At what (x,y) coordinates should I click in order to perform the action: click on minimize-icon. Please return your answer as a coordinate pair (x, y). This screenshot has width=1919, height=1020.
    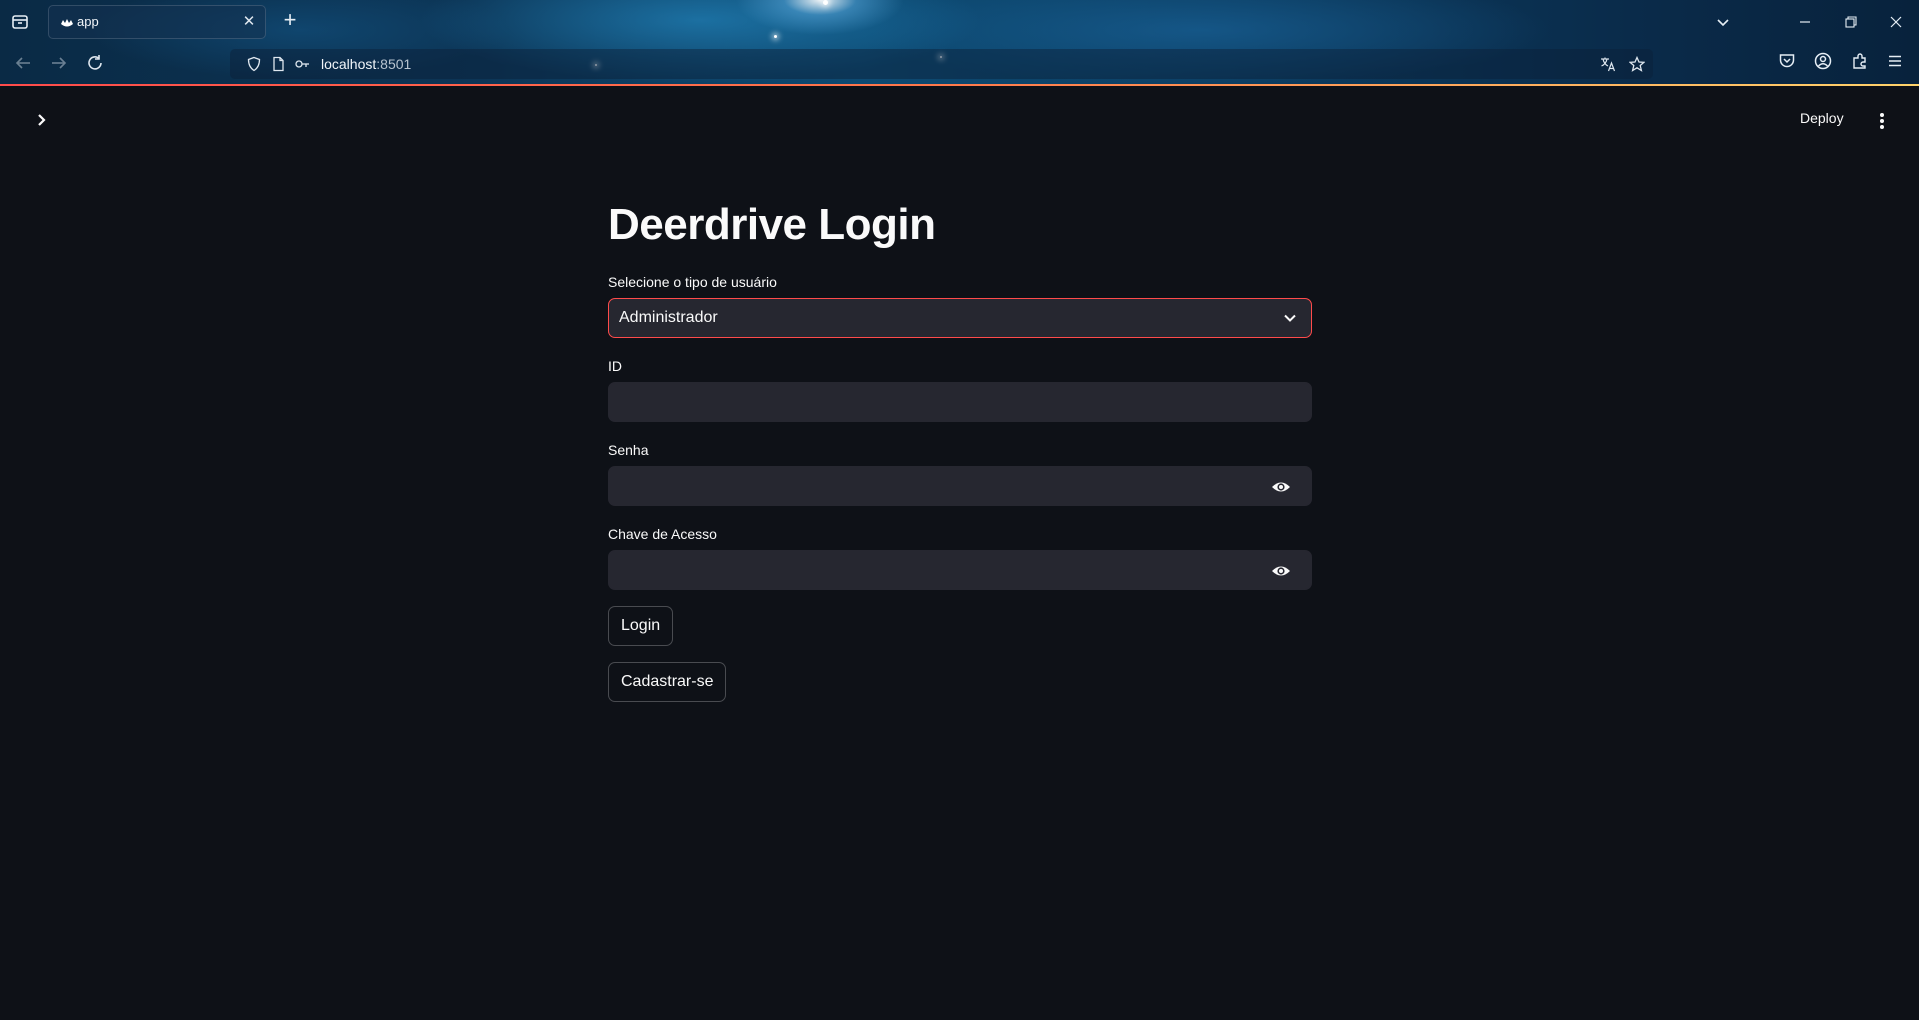
    Looking at the image, I should click on (1805, 22).